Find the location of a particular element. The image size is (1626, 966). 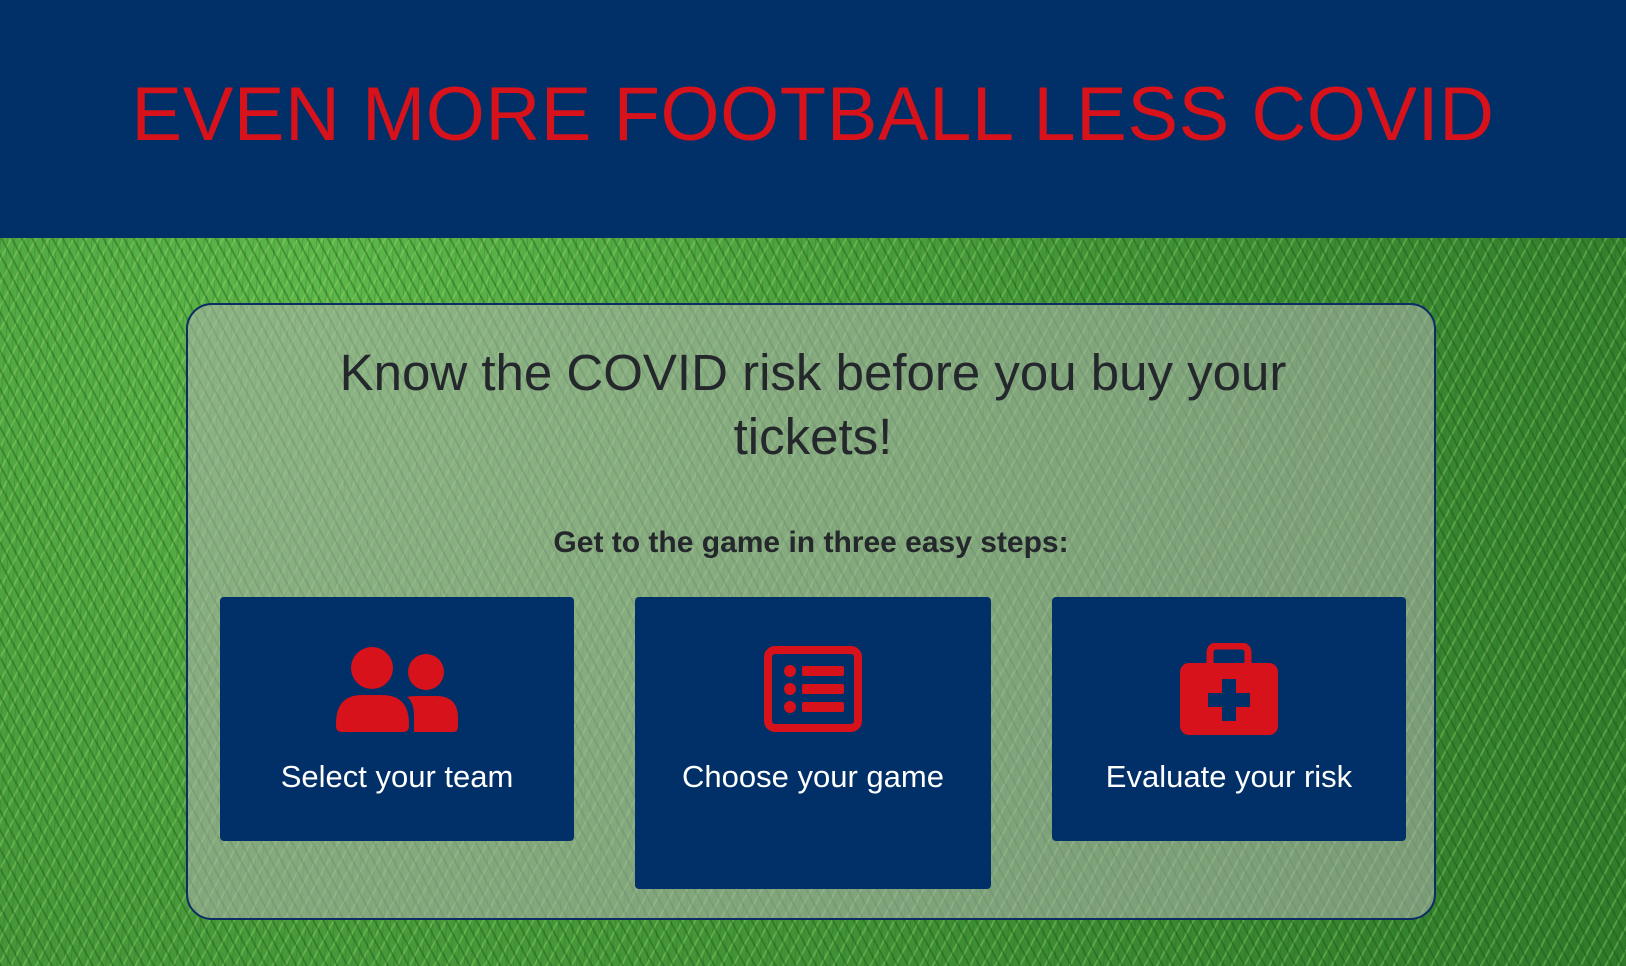

step-label-select-team: Select your team is located at coordinates (397, 776).